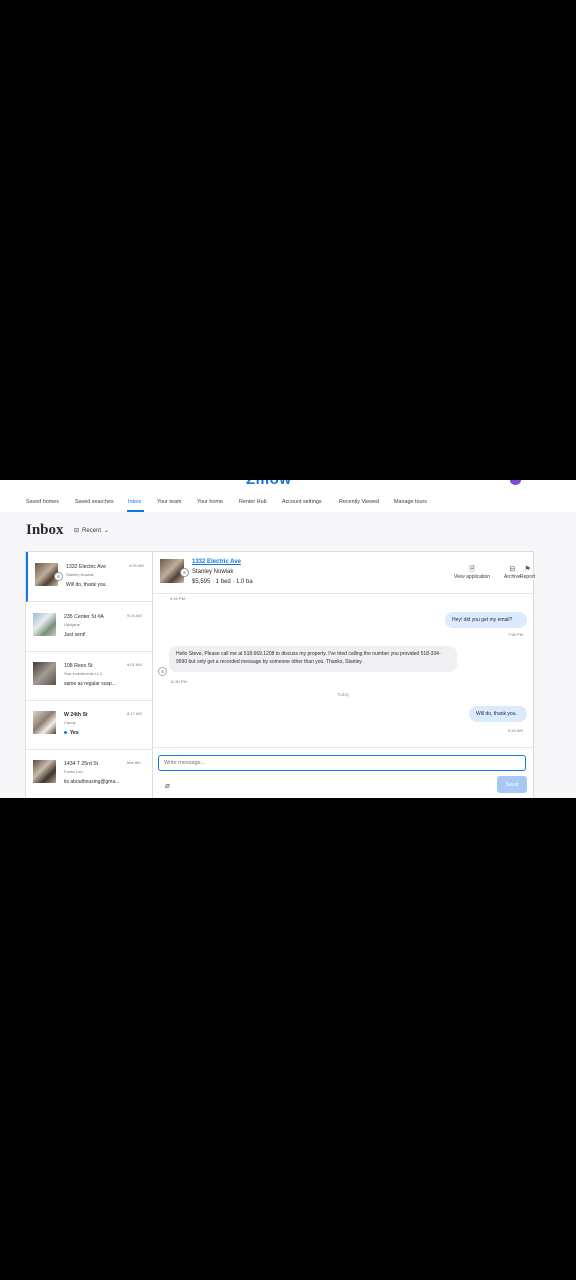  What do you see at coordinates (222, 582) in the screenshot?
I see `thread-property-details: $5,595 · 1 bed · 1.0 ba` at bounding box center [222, 582].